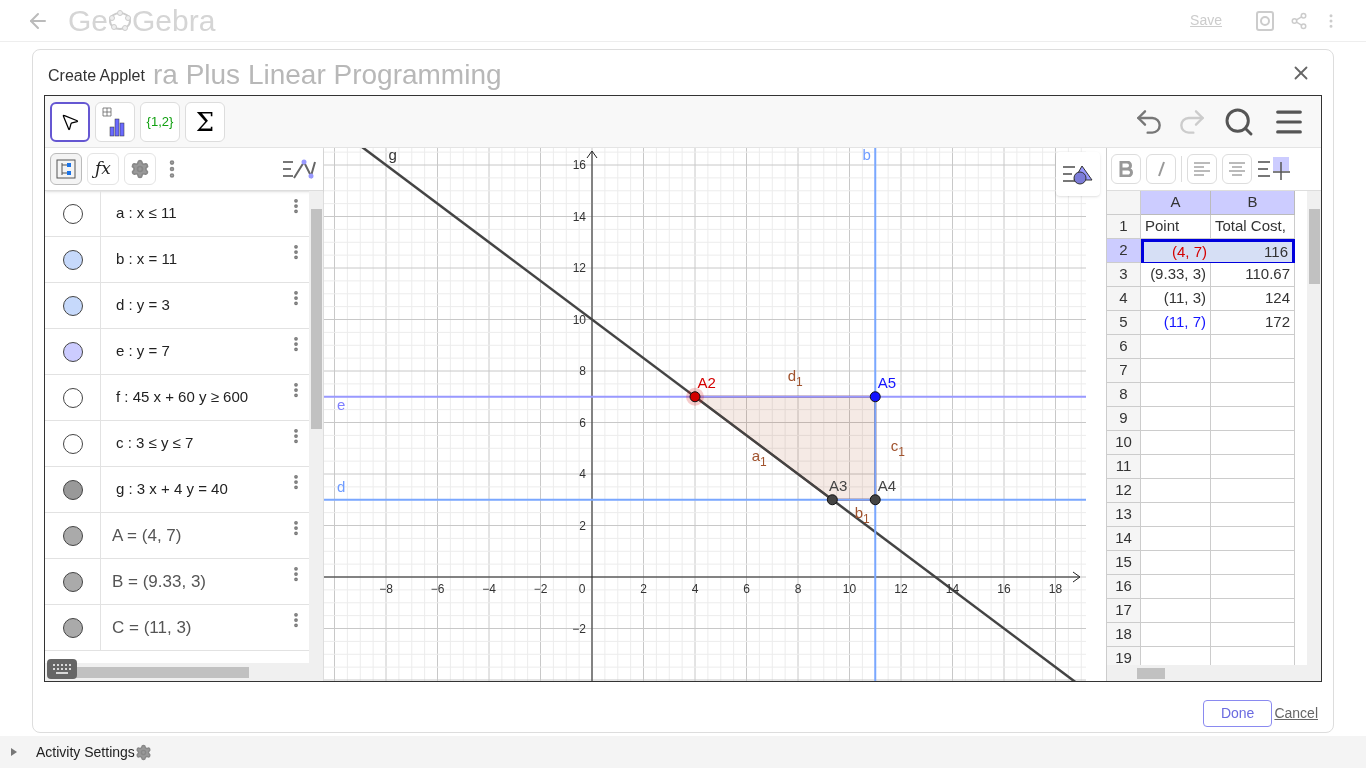 This screenshot has width=1366, height=768. Describe the element at coordinates (1124, 299) in the screenshot. I see `row-header: 4` at that location.